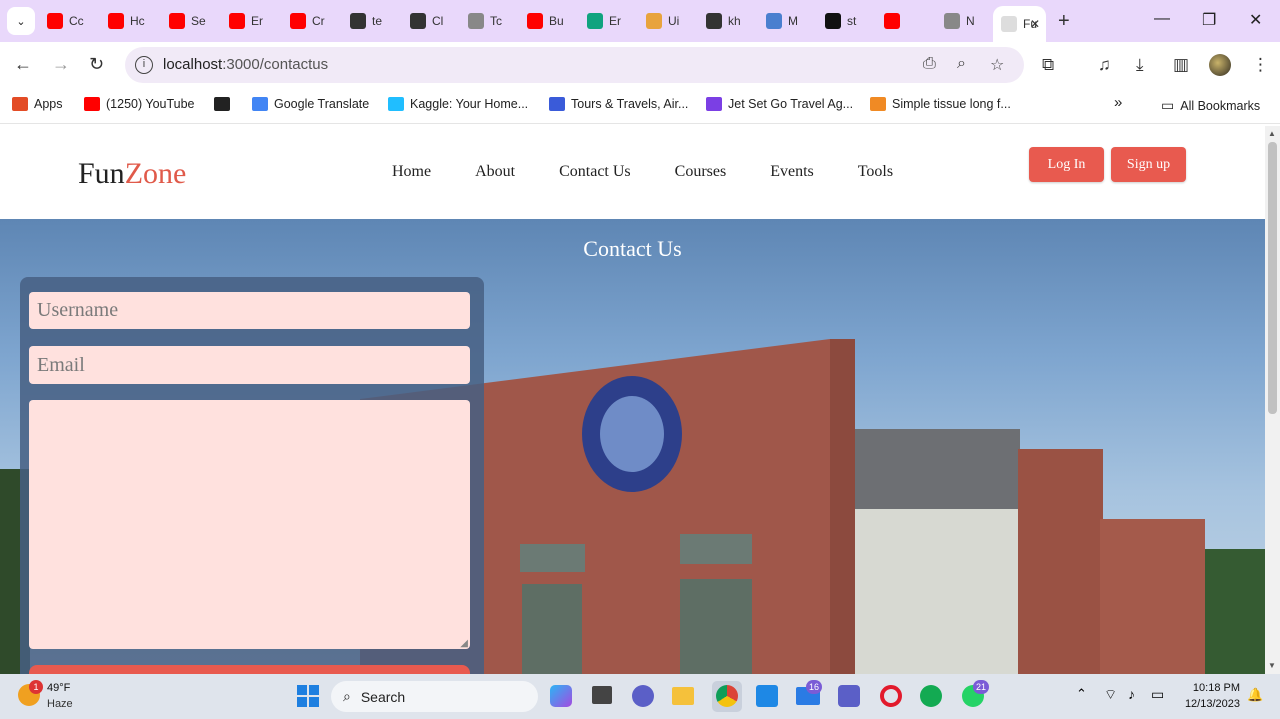  What do you see at coordinates (1162, 19) in the screenshot?
I see `minimize-button: —` at bounding box center [1162, 19].